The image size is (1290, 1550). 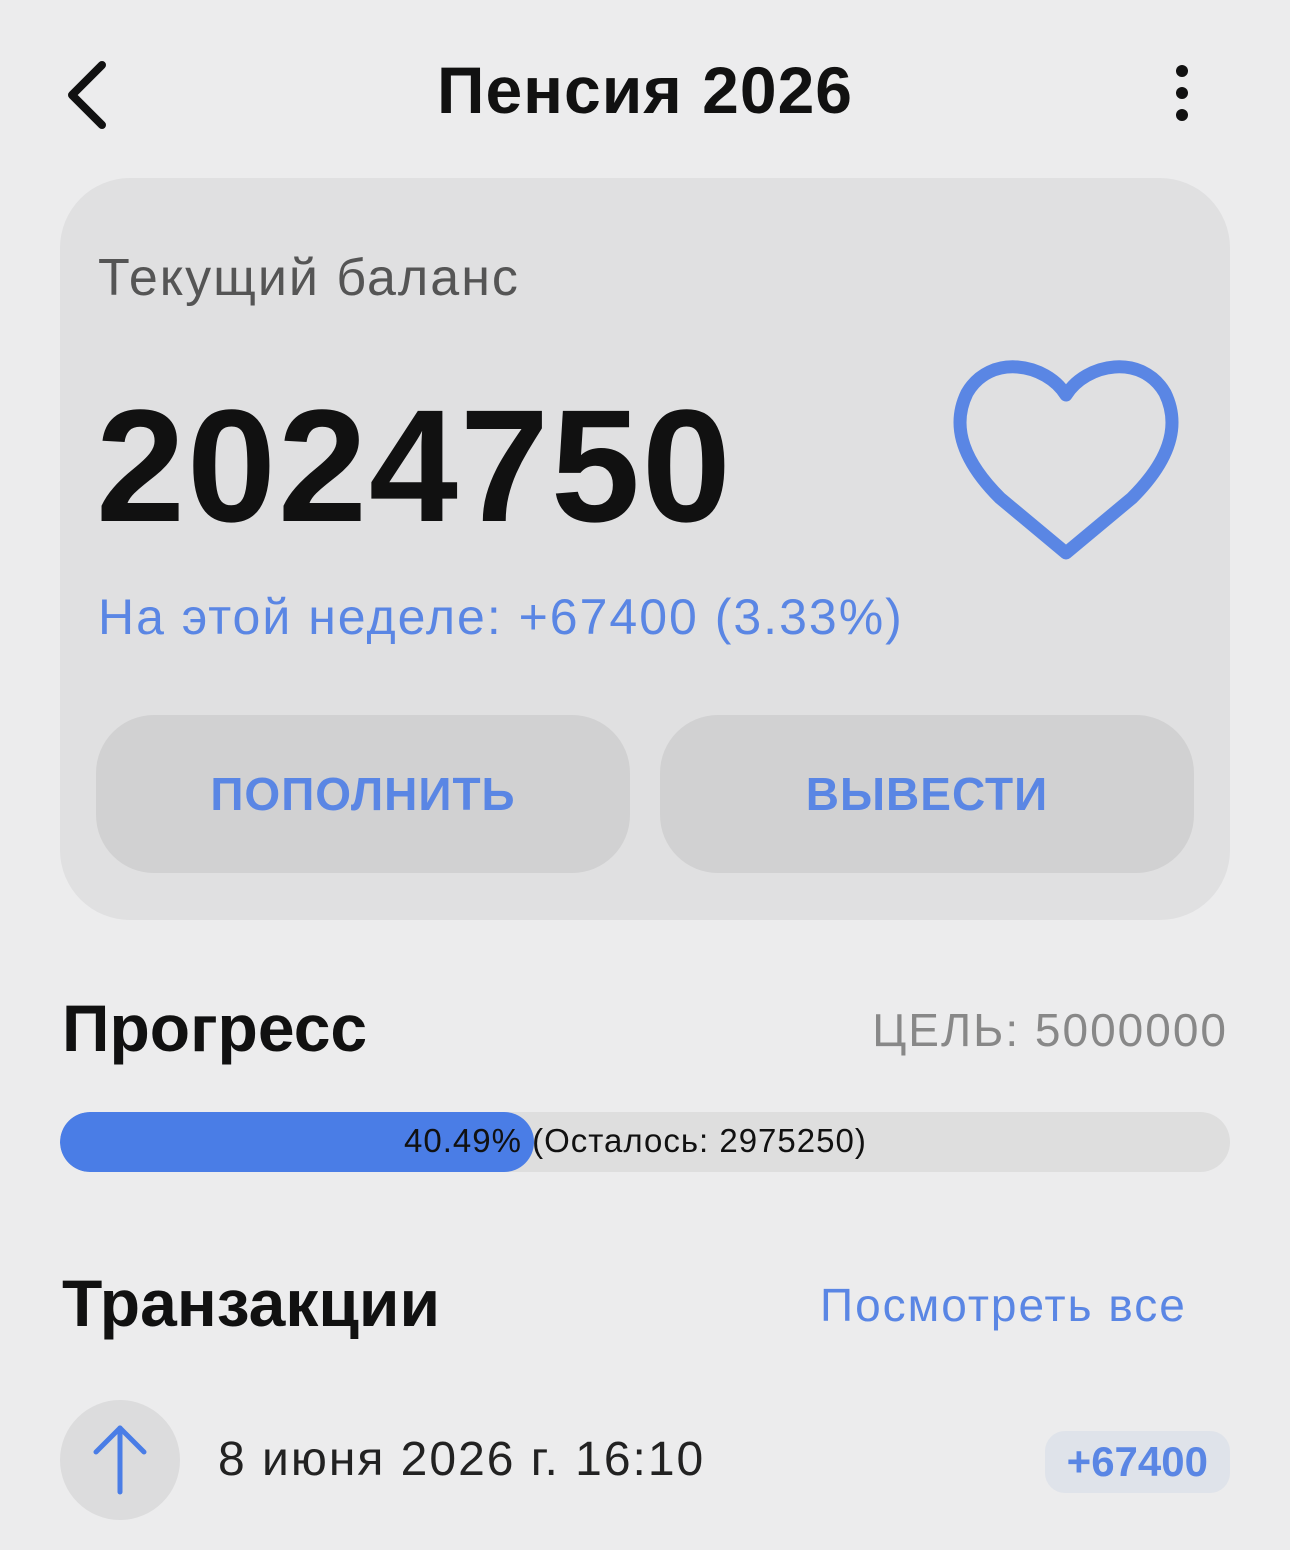 I want to click on see-all-link: Посмотреть все, so click(x=1003, y=1305).